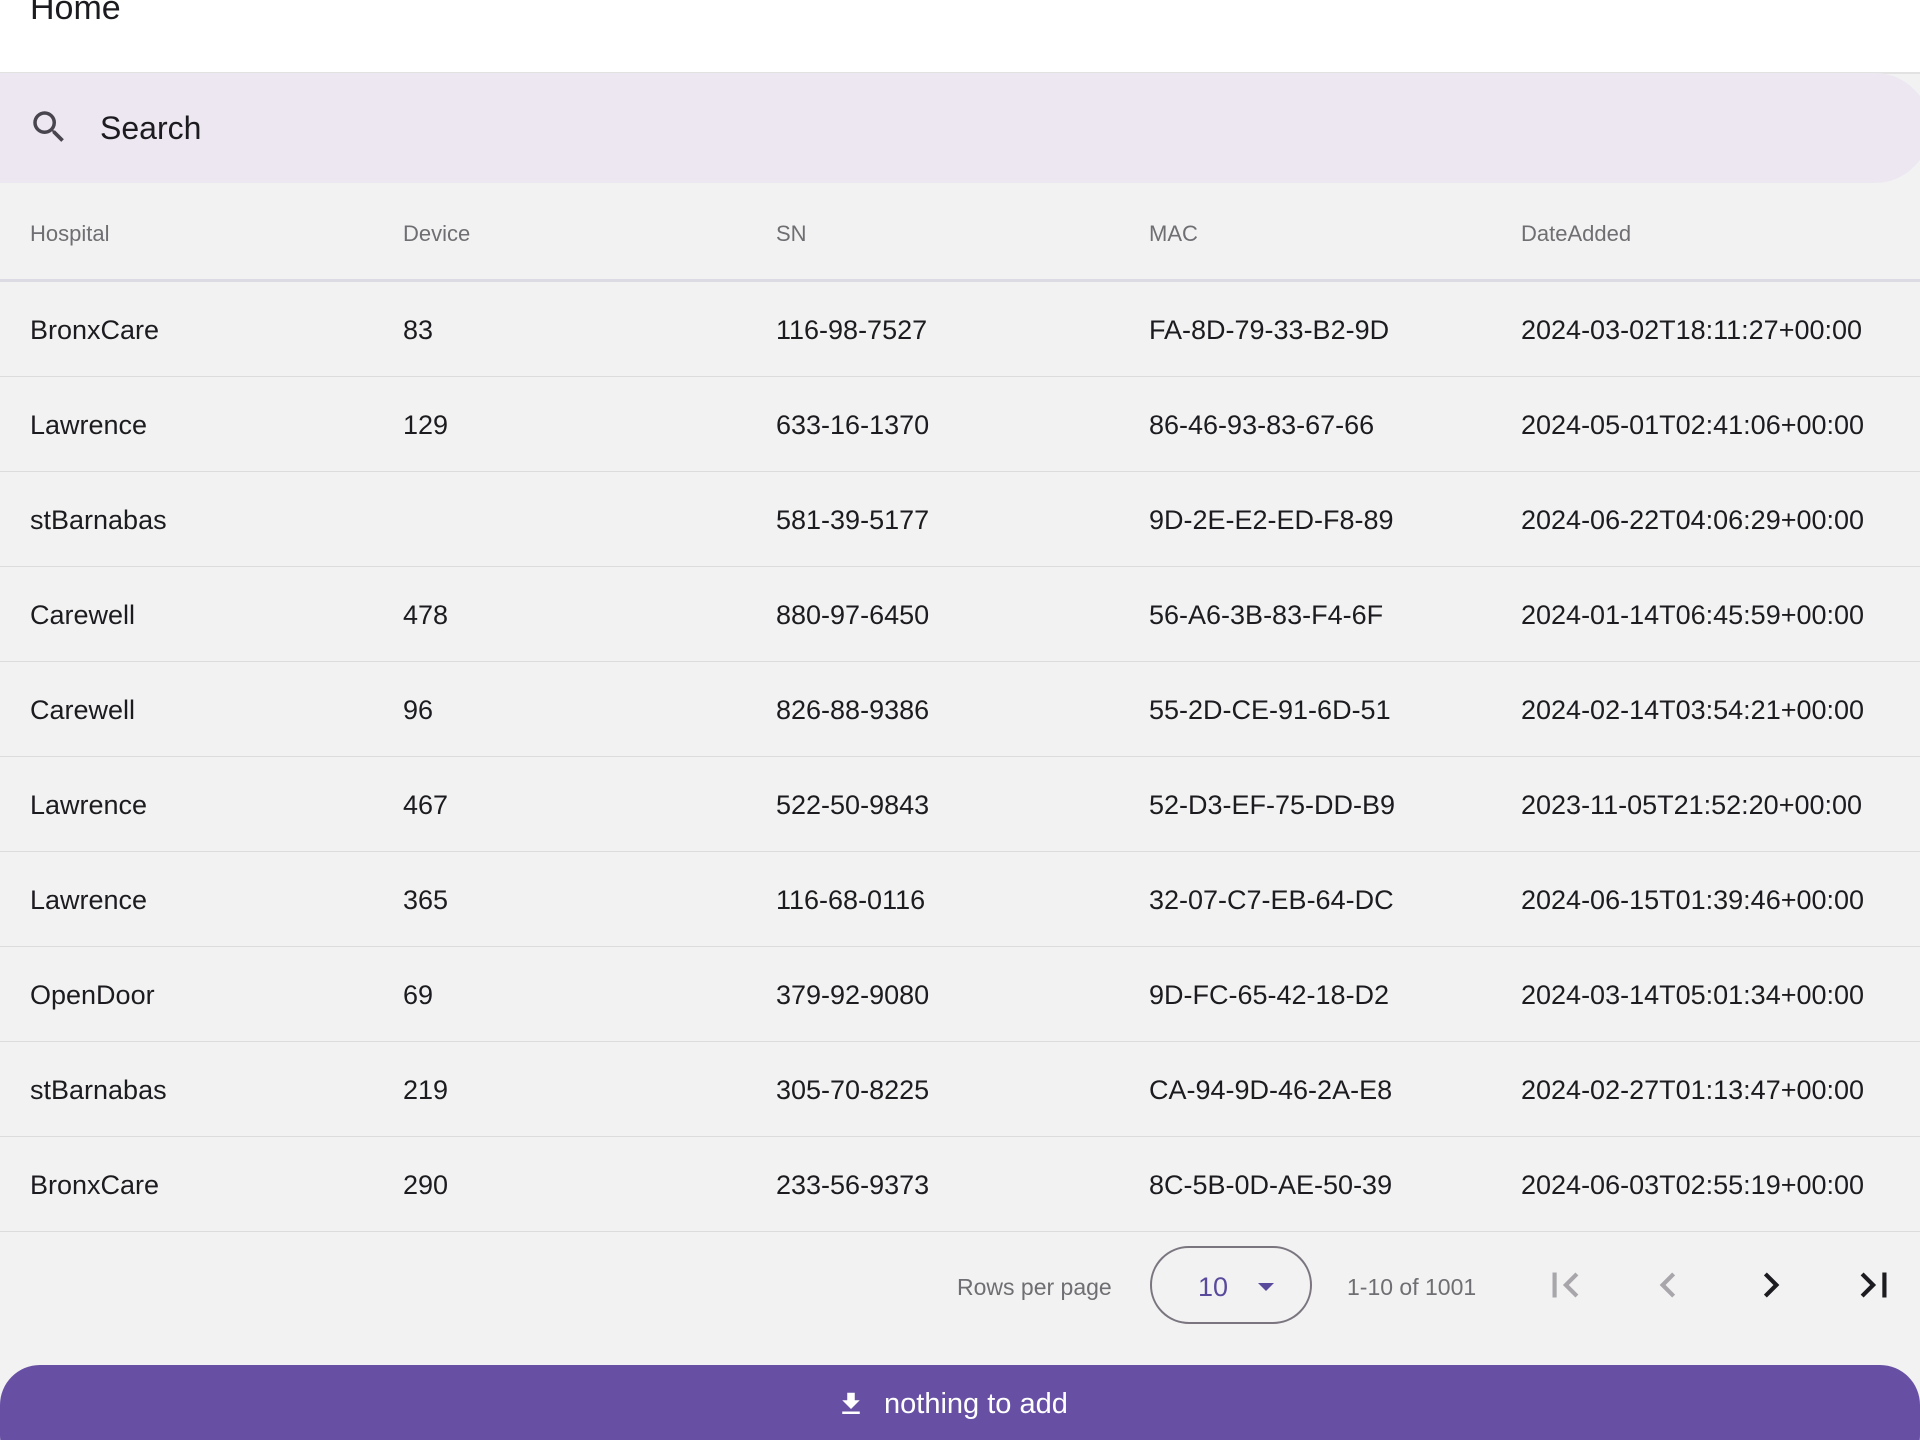  I want to click on cell-date-added: 2024-02-27T01:13:47+00:00, so click(1693, 1090).